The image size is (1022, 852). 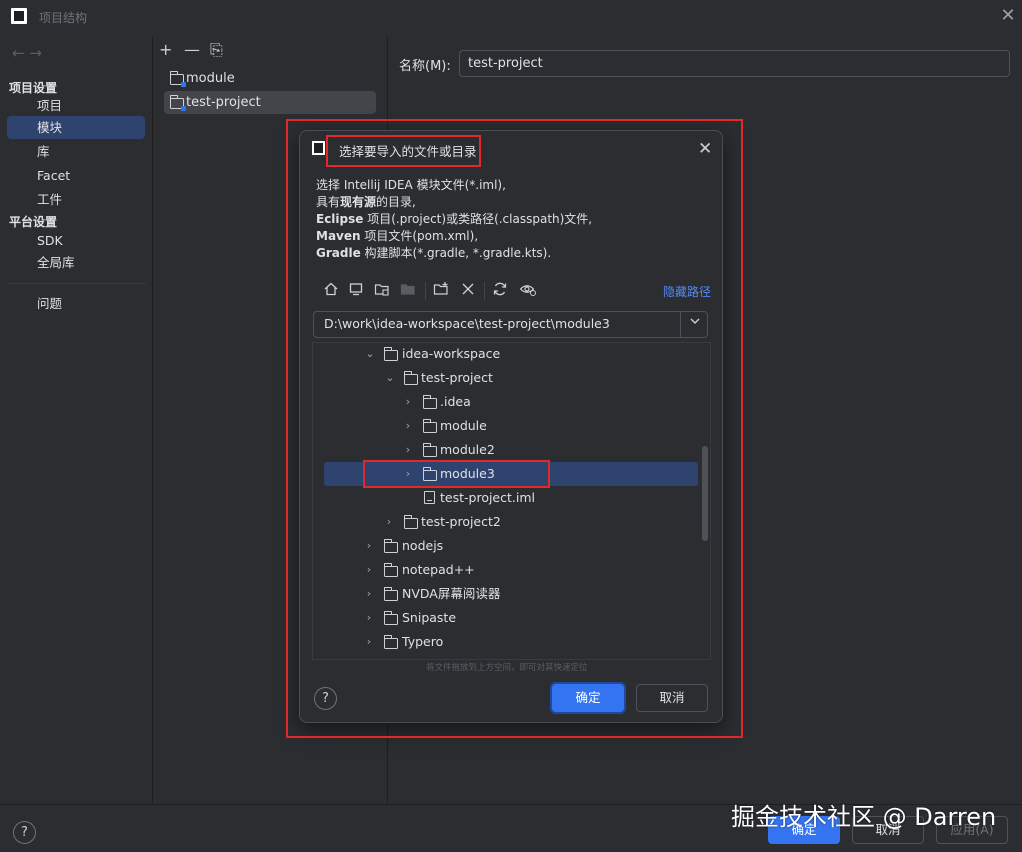 I want to click on copy-icon: ⎘, so click(x=216, y=50).